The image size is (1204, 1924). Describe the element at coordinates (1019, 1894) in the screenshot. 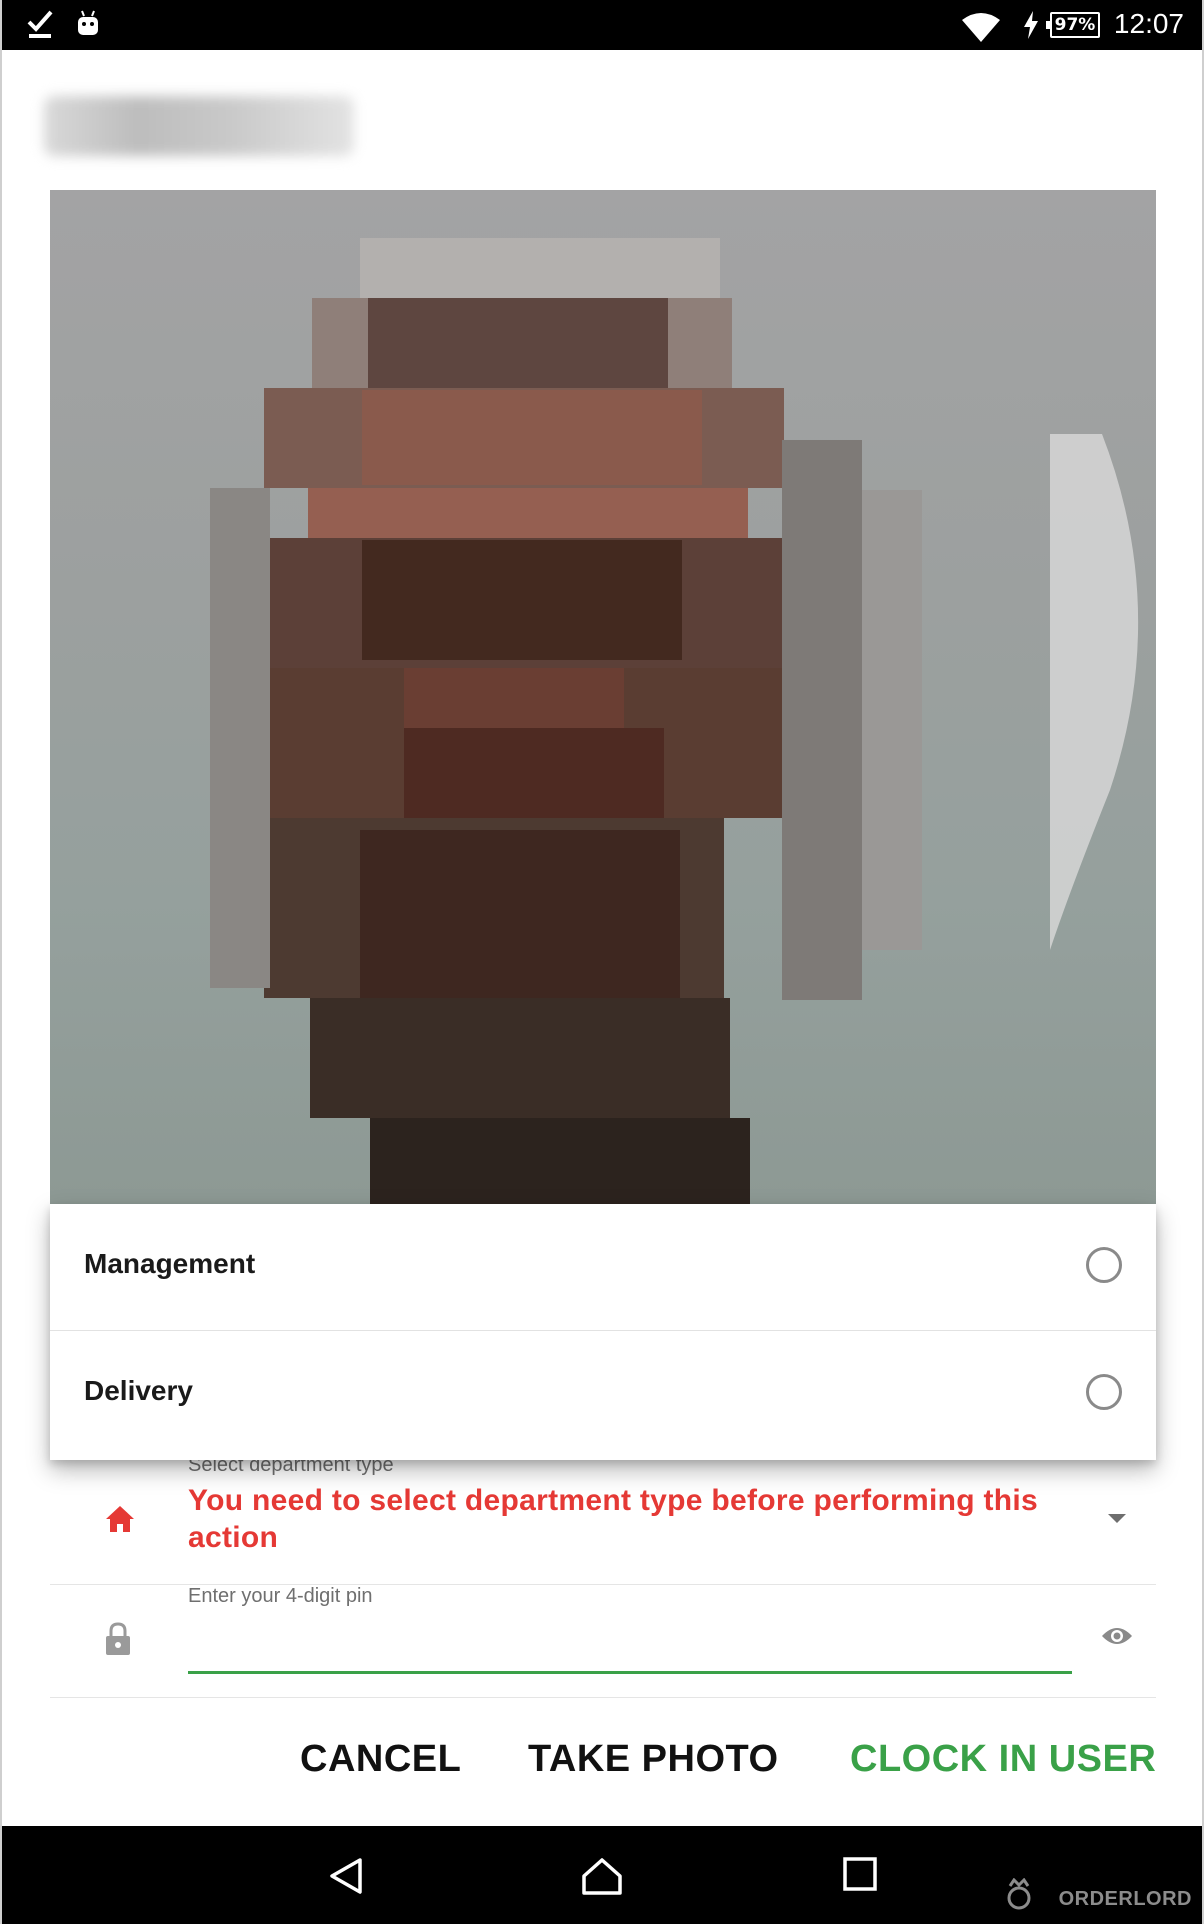

I see `orderlord-logo-icon` at that location.